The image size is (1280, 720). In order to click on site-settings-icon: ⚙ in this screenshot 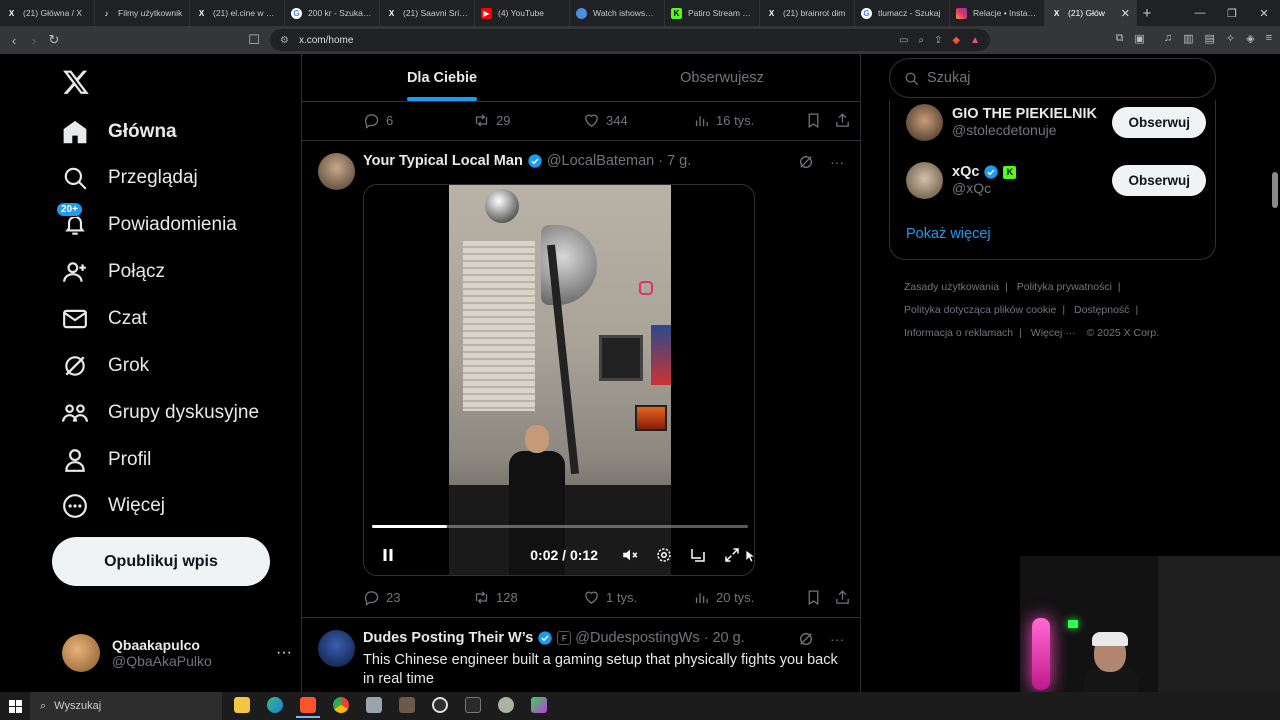, I will do `click(284, 40)`.